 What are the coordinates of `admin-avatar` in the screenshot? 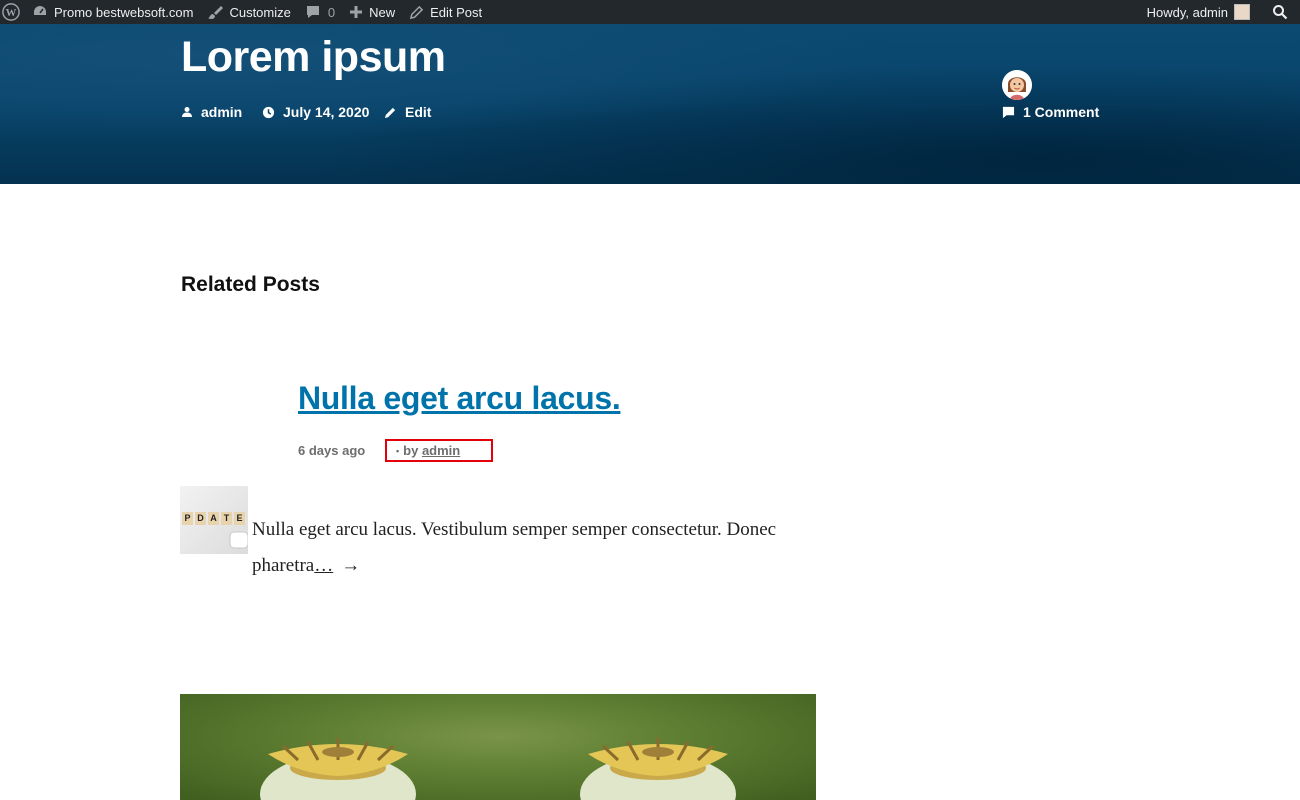 It's located at (1242, 12).